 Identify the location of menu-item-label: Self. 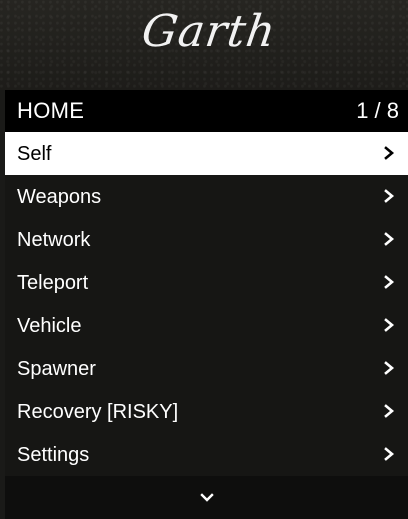
(34, 154).